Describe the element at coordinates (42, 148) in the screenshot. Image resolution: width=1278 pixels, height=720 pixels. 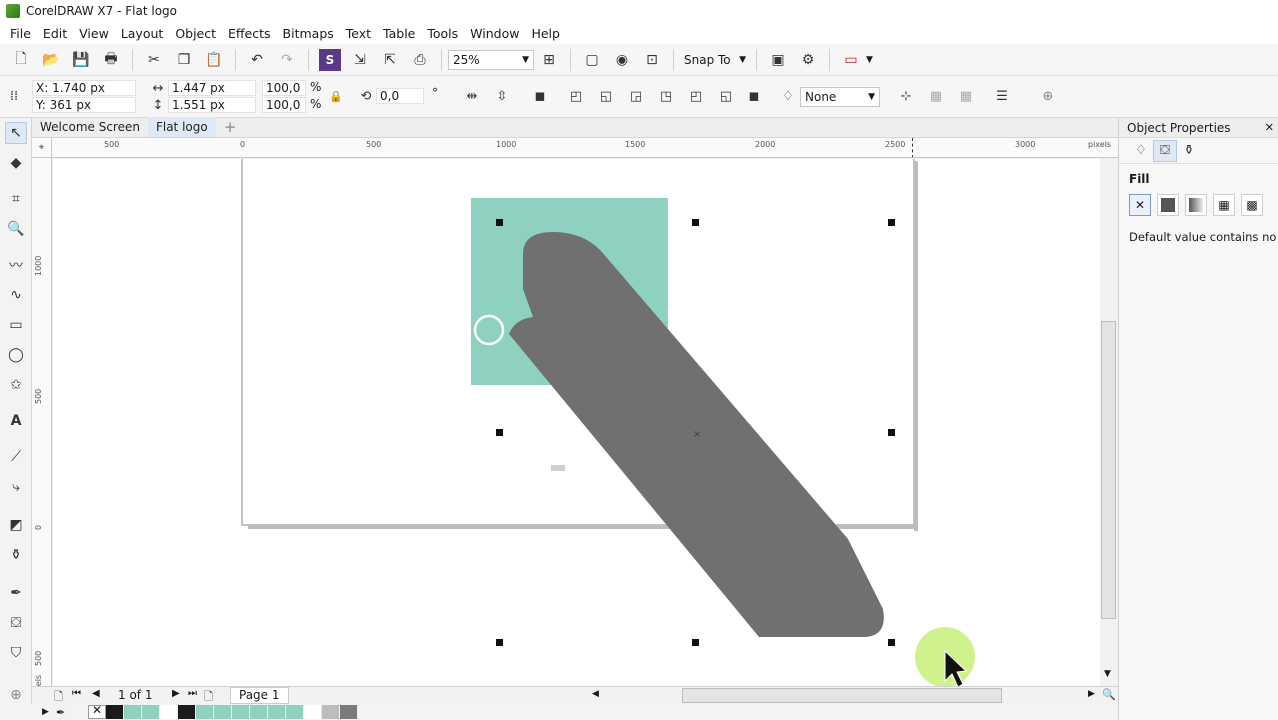
I see `ruler-origin-icon: ⌖` at that location.